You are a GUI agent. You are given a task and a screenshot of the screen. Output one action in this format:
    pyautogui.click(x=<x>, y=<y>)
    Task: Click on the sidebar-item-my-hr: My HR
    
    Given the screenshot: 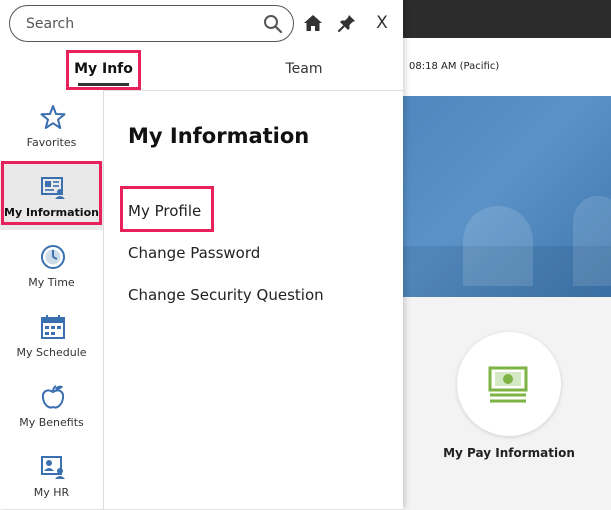 What is the action you would take?
    pyautogui.click(x=51, y=476)
    